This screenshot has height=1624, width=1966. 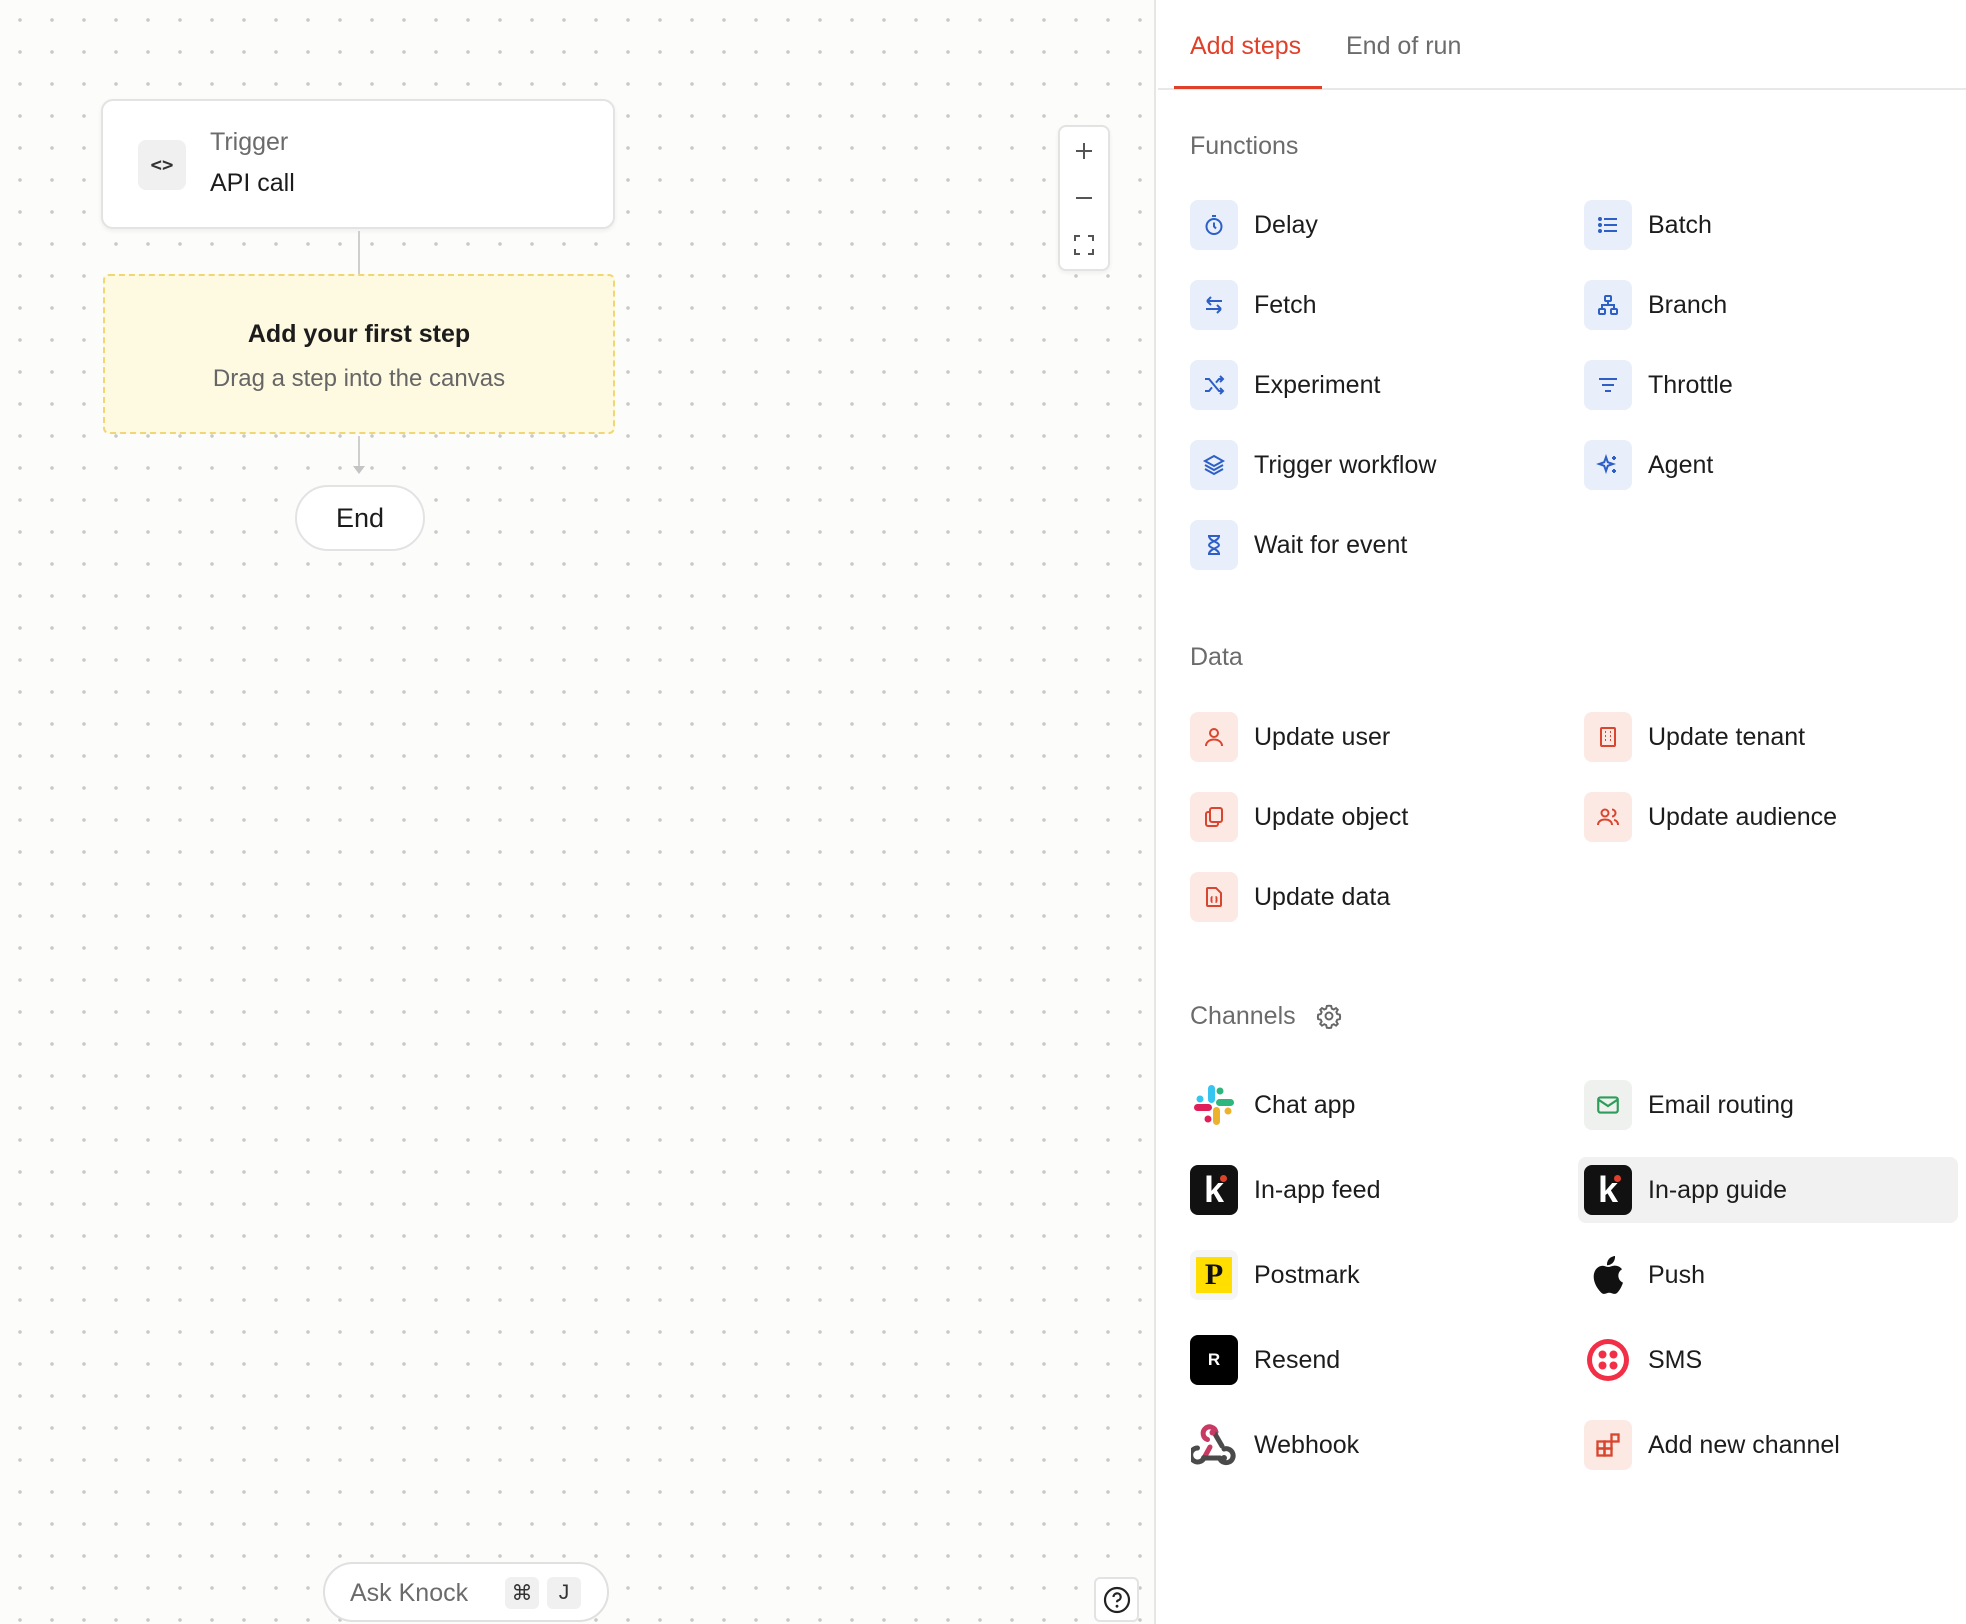 I want to click on step-agent: Agent, so click(x=1768, y=465).